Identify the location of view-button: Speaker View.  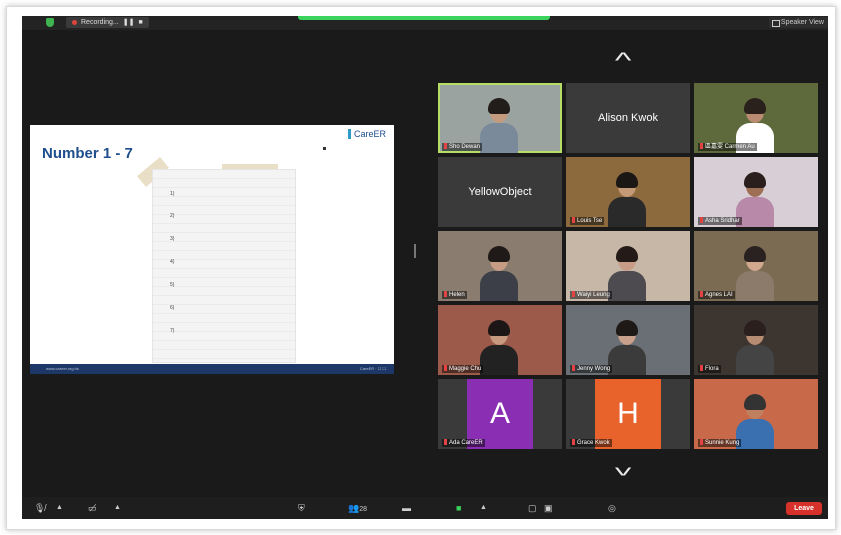
(798, 22).